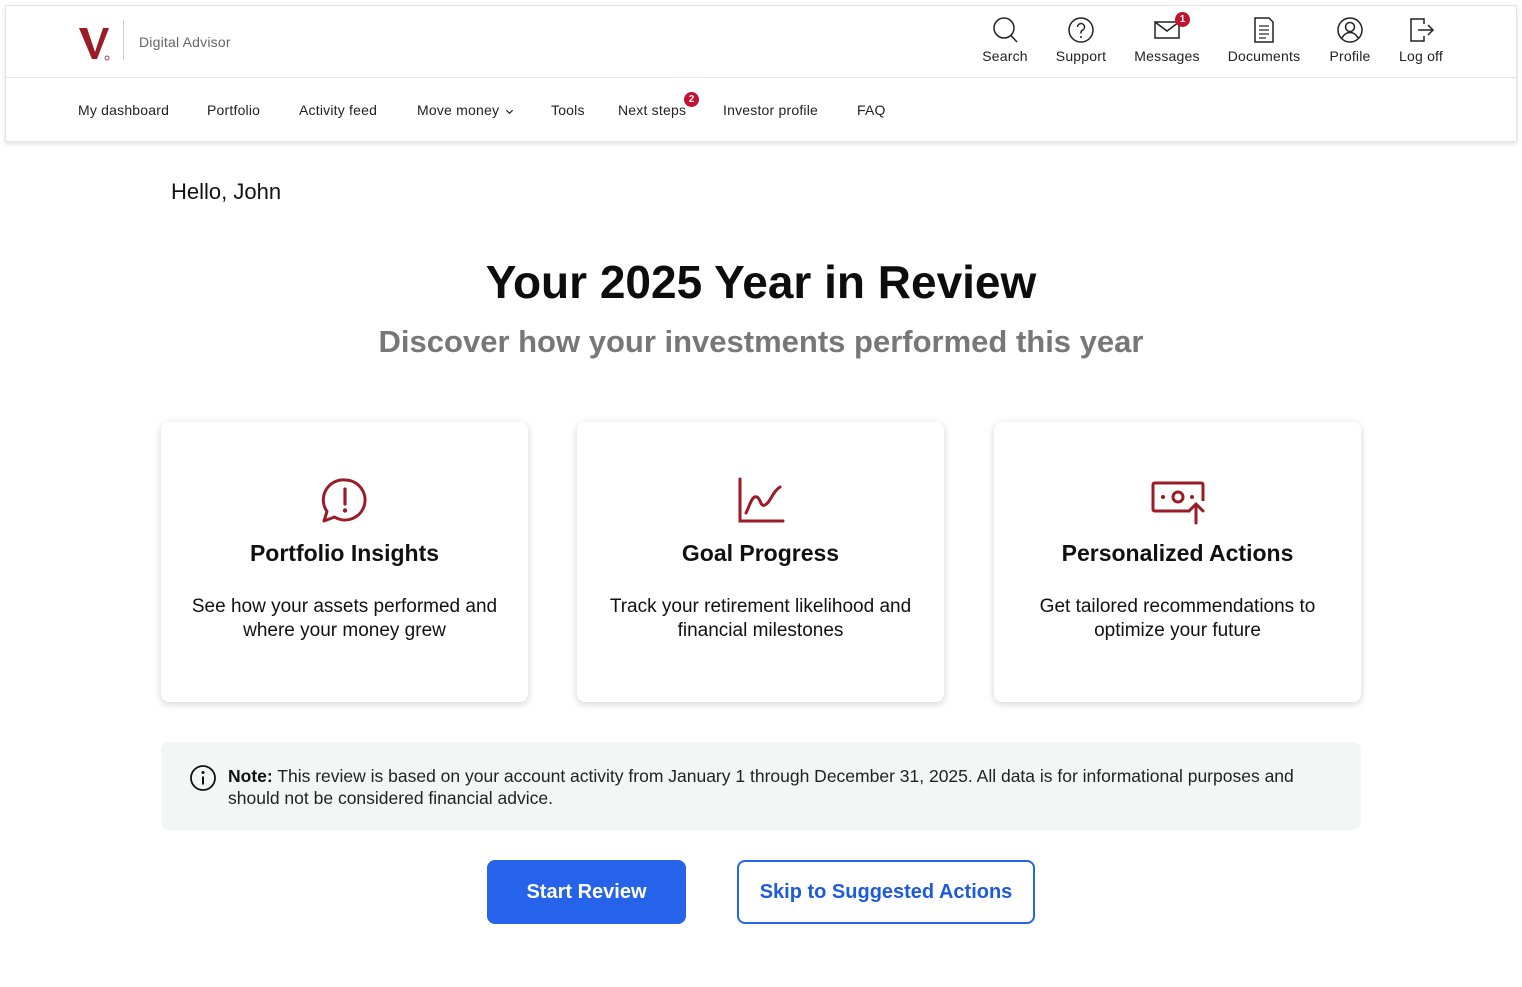 This screenshot has width=1522, height=987. I want to click on alert-speech-bubble-icon, so click(343, 500).